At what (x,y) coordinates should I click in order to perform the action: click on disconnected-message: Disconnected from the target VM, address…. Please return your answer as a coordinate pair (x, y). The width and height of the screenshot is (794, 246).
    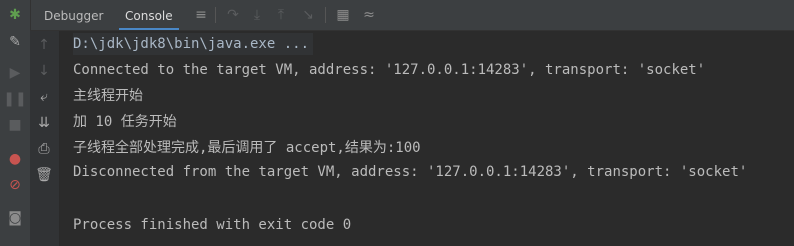
    Looking at the image, I should click on (410, 172).